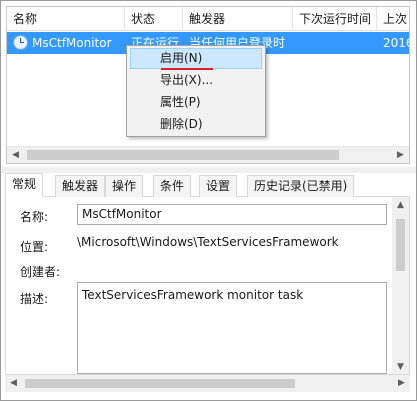  Describe the element at coordinates (40, 272) in the screenshot. I see `author-label: 创建者:` at that location.